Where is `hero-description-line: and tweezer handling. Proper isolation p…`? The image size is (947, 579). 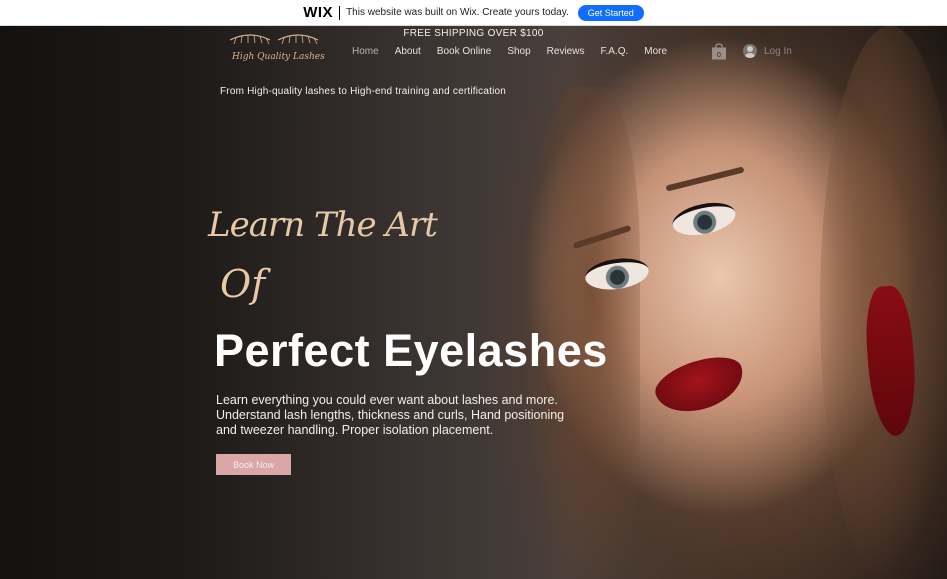
hero-description-line: and tweezer handling. Proper isolation p… is located at coordinates (355, 430).